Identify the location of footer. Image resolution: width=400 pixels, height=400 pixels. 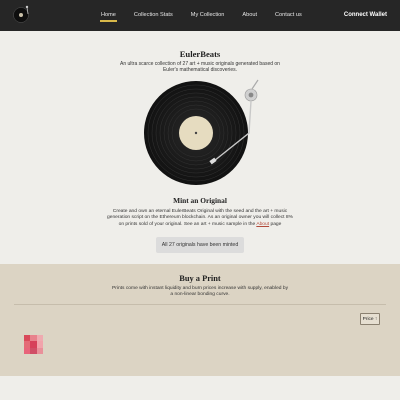
(200, 388).